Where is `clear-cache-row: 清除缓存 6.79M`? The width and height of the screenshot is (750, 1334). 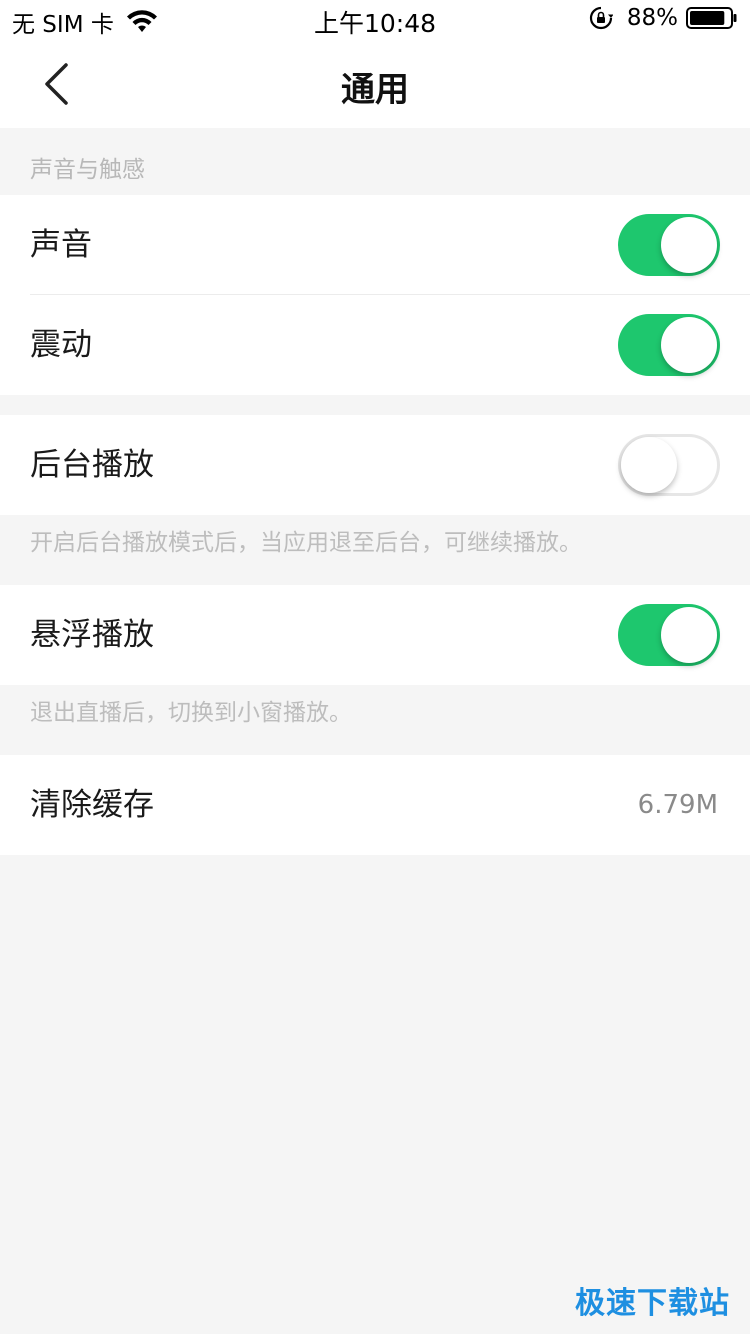
clear-cache-row: 清除缓存 6.79M is located at coordinates (375, 805).